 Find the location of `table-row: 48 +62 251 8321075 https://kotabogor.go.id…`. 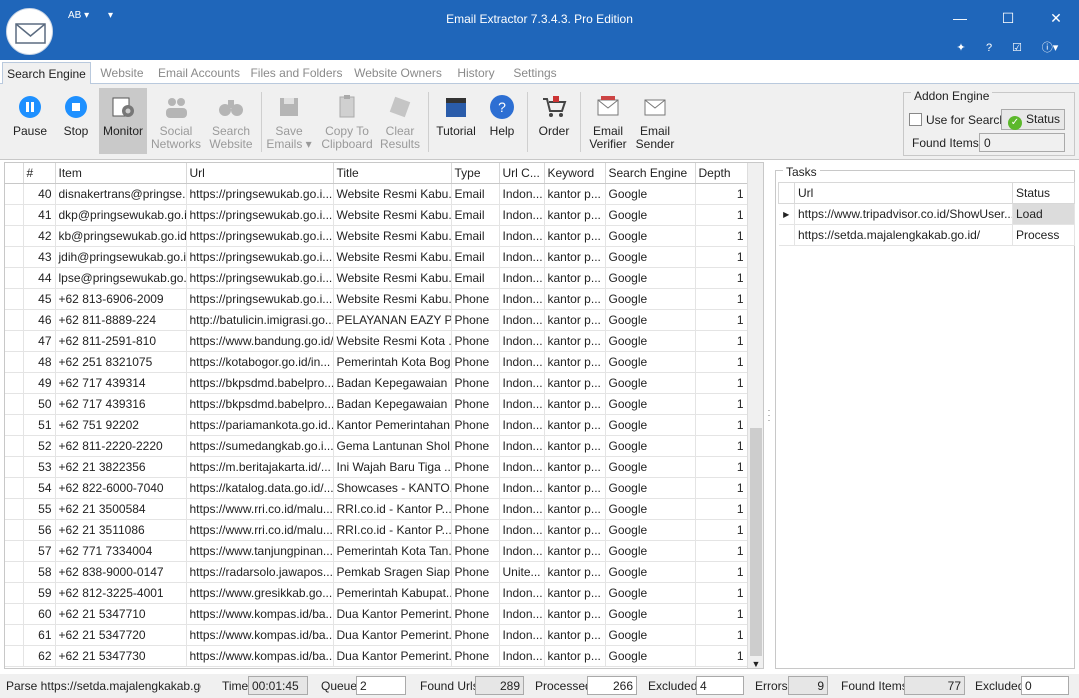

table-row: 48 +62 251 8321075 https://kotabogor.go.id… is located at coordinates (376, 362).